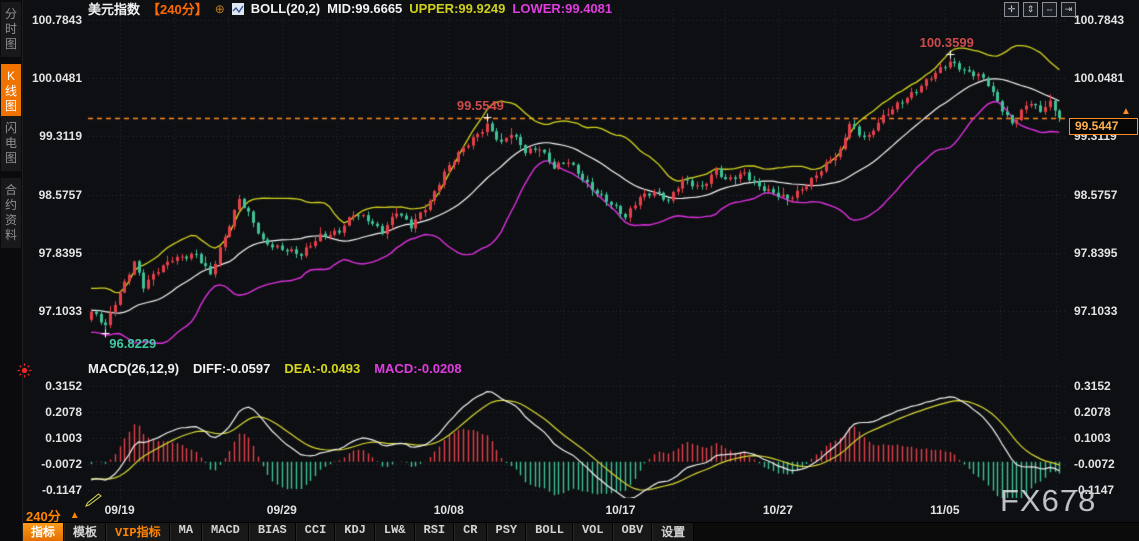 Image resolution: width=1139 pixels, height=541 pixels. Describe the element at coordinates (549, 532) in the screenshot. I see `toolbar-button-BOLL: BOLL` at that location.